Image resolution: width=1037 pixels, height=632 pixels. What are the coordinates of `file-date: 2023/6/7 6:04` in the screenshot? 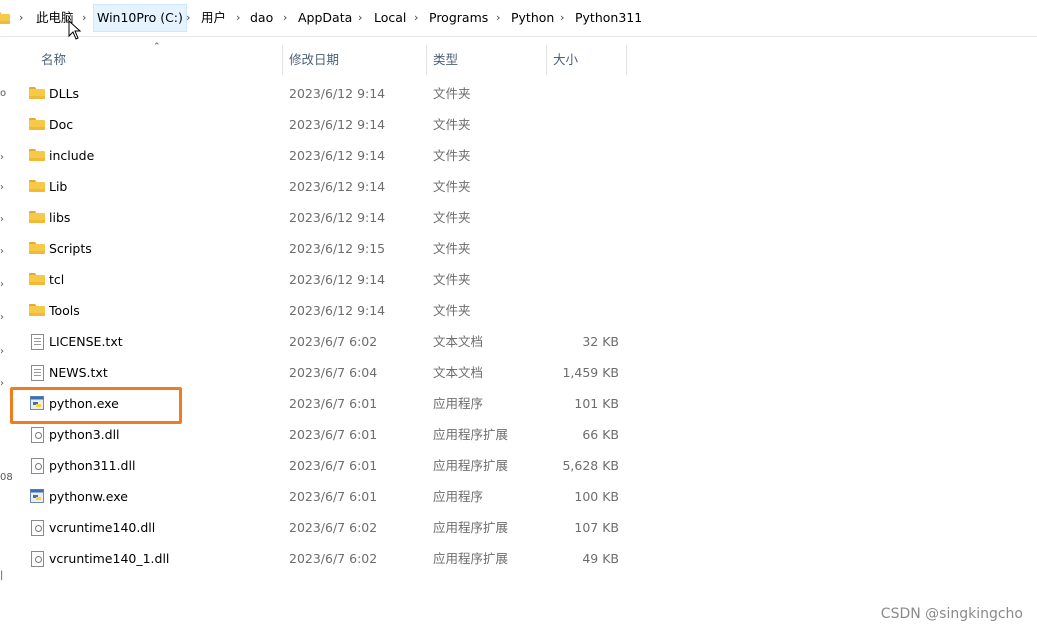 It's located at (333, 372).